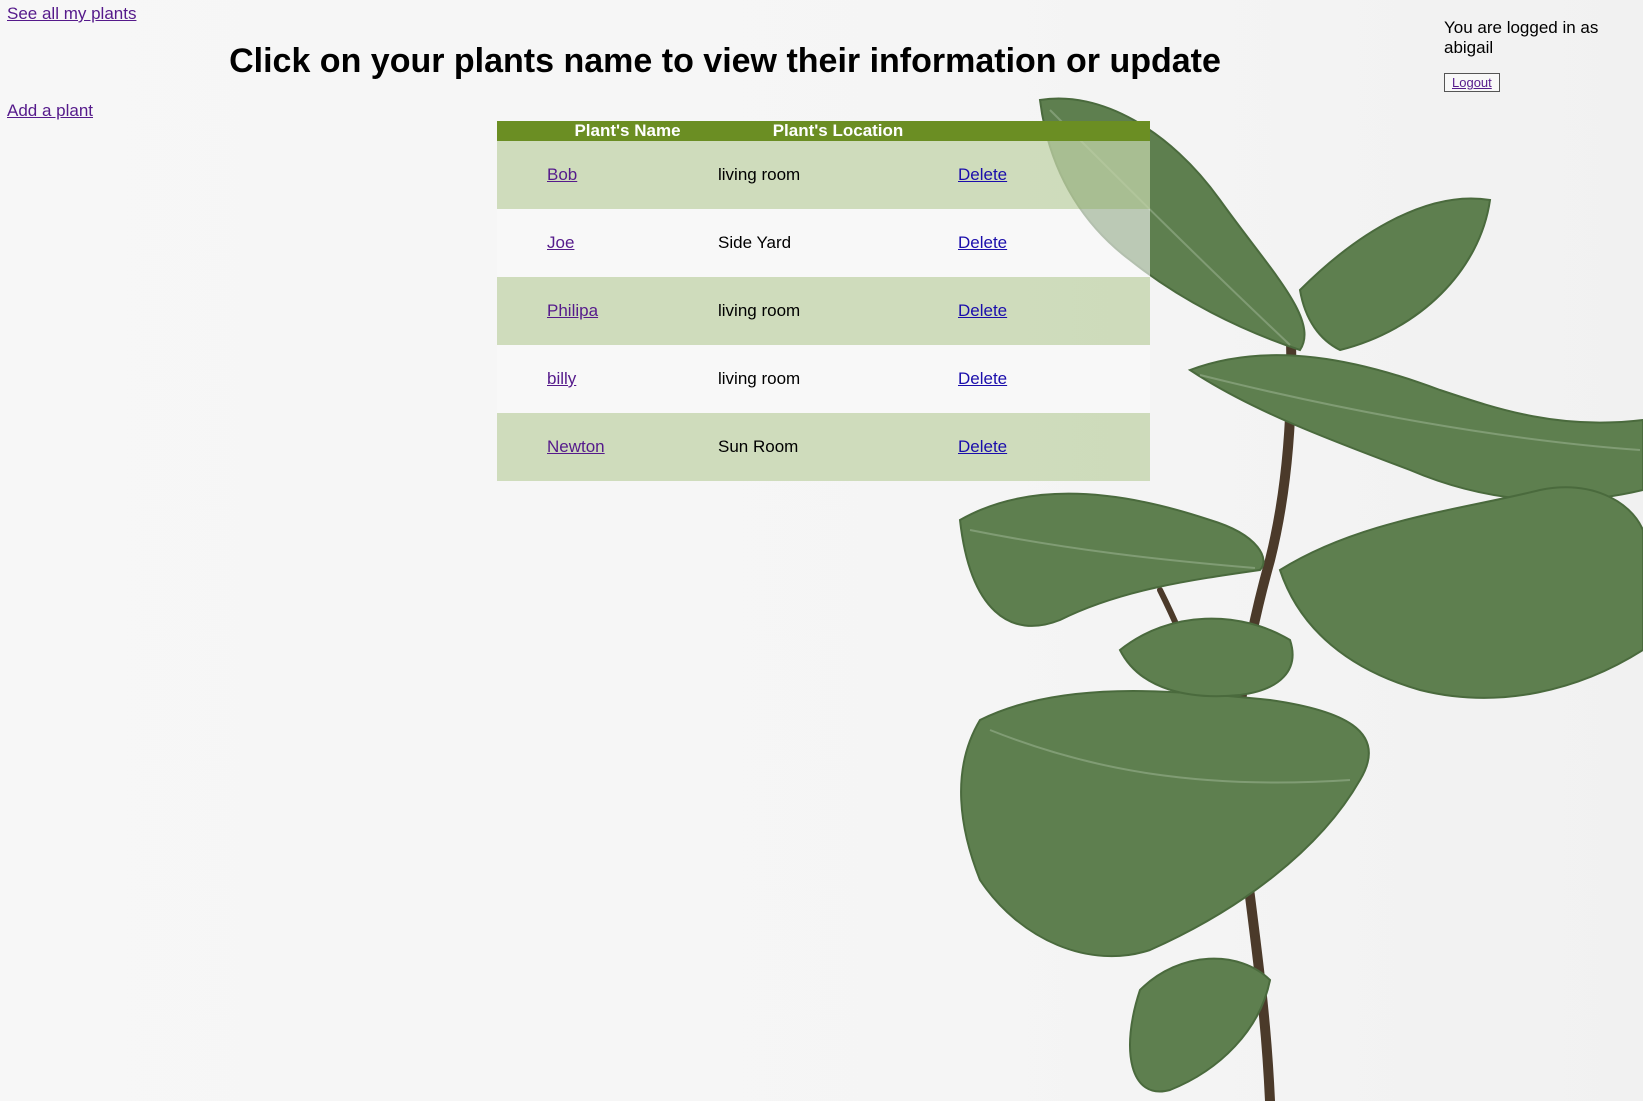 The image size is (1643, 1101). I want to click on plant-name-cell: Philipa, so click(602, 311).